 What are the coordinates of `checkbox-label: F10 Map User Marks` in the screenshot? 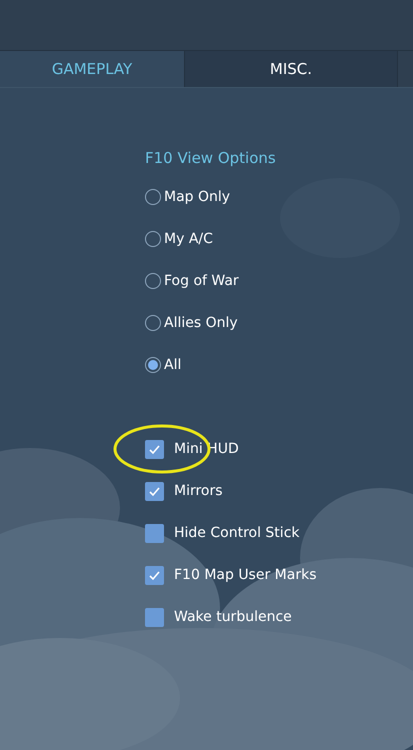 It's located at (245, 575).